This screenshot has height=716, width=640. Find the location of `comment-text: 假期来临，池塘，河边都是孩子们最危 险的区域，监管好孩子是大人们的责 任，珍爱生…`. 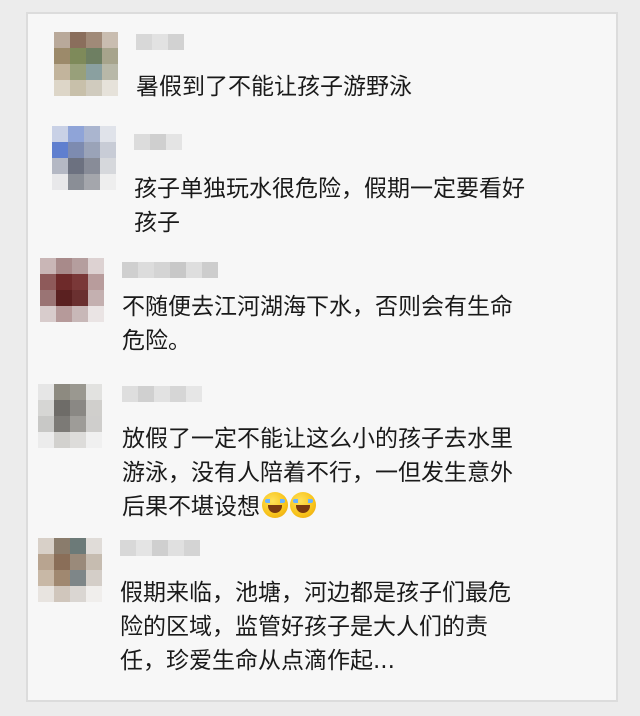

comment-text: 假期来临，池塘，河边都是孩子们最危 险的区域，监管好孩子是大人们的责 任，珍爱生… is located at coordinates (315, 627).